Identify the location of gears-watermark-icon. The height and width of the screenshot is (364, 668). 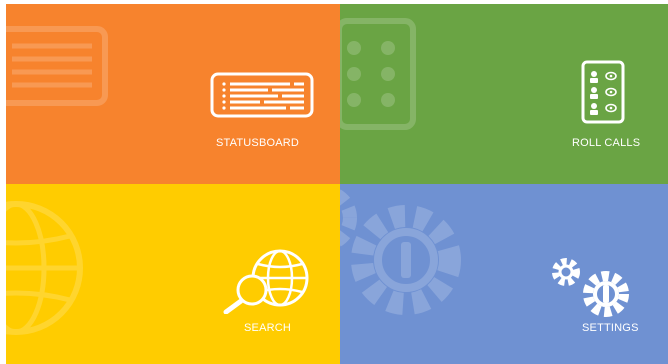
(400, 252).